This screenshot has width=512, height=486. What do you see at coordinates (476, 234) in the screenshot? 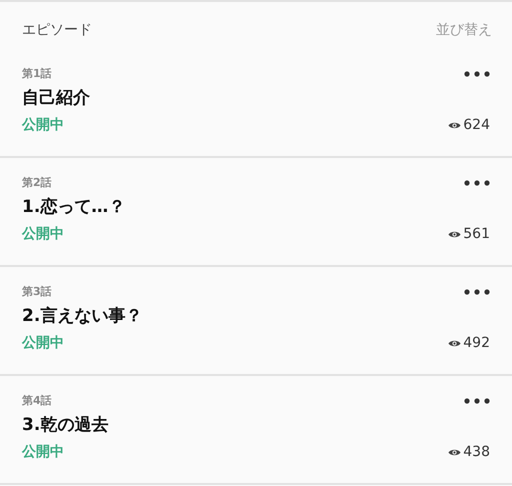
I see `view-count: 561` at bounding box center [476, 234].